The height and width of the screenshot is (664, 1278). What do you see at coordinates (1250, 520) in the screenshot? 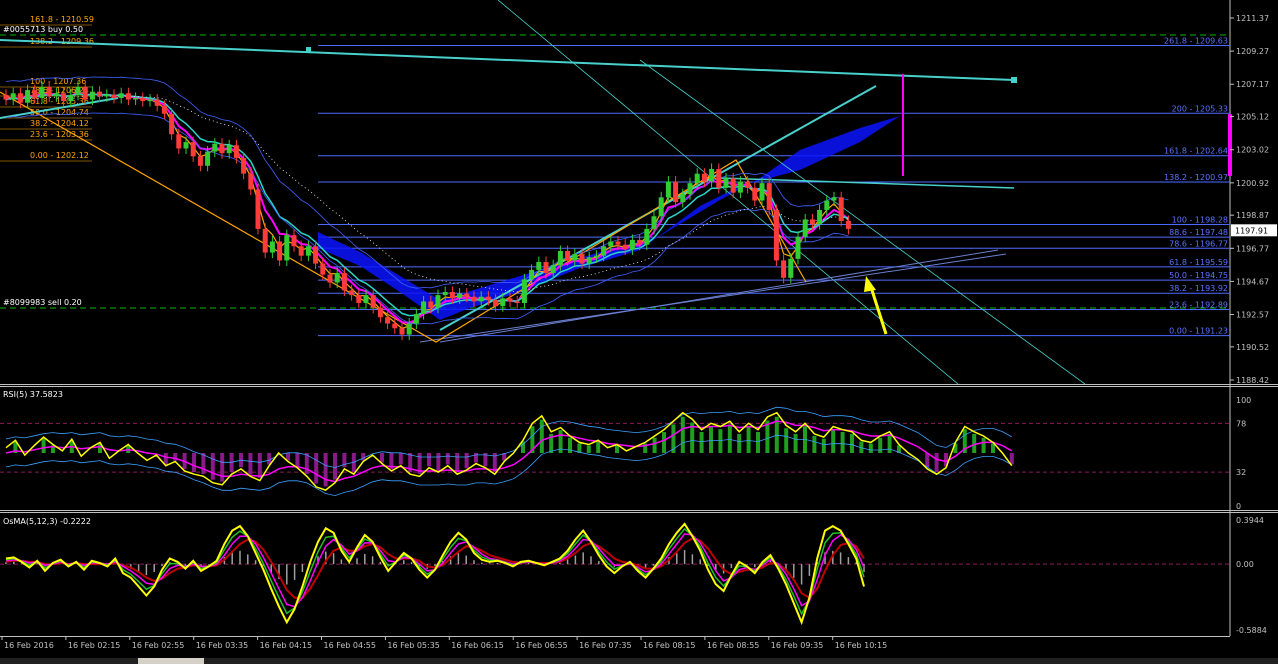
I see `osma-tick-label: 0.3944` at bounding box center [1250, 520].